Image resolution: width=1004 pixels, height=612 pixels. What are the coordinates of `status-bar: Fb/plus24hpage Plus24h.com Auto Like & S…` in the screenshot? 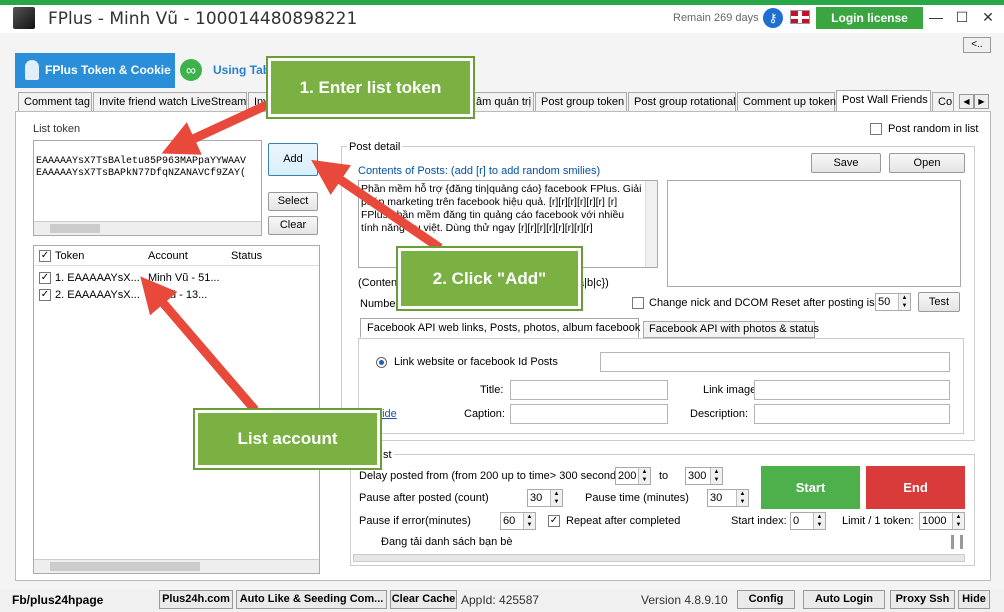 It's located at (502, 601).